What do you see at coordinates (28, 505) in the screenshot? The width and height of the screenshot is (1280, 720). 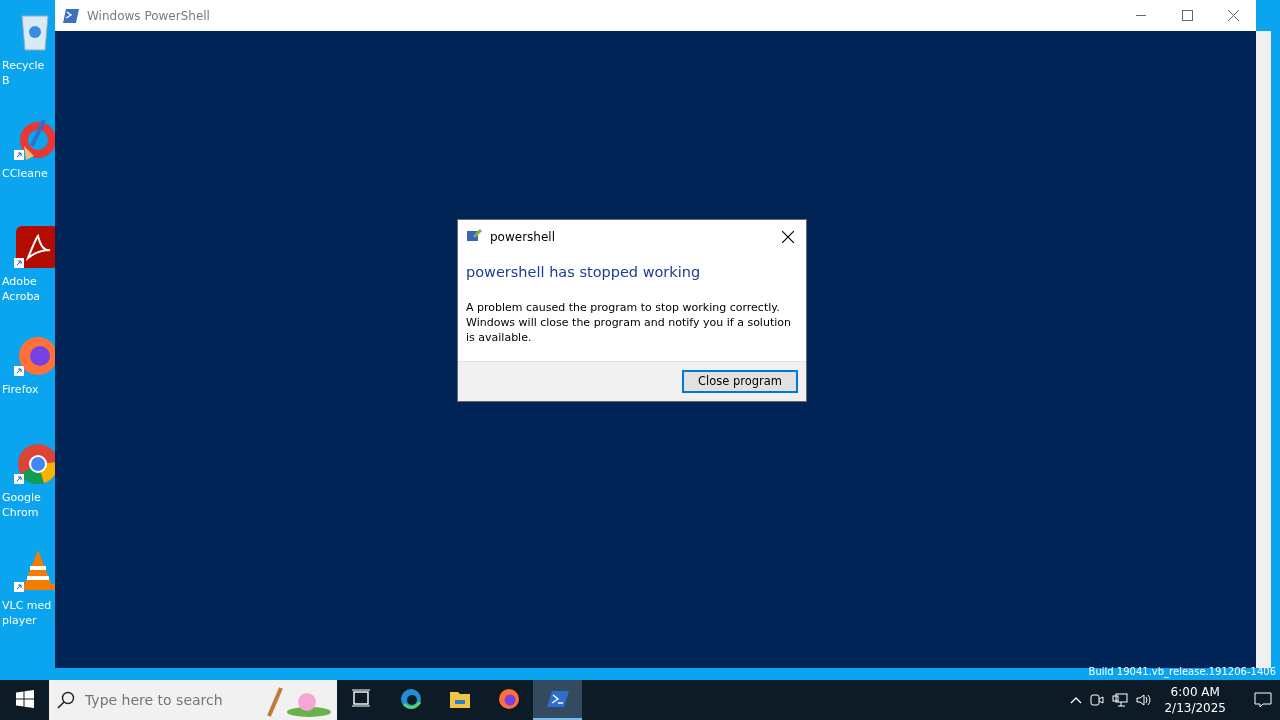 I see `desktop-icon-label: Google Chrom` at bounding box center [28, 505].